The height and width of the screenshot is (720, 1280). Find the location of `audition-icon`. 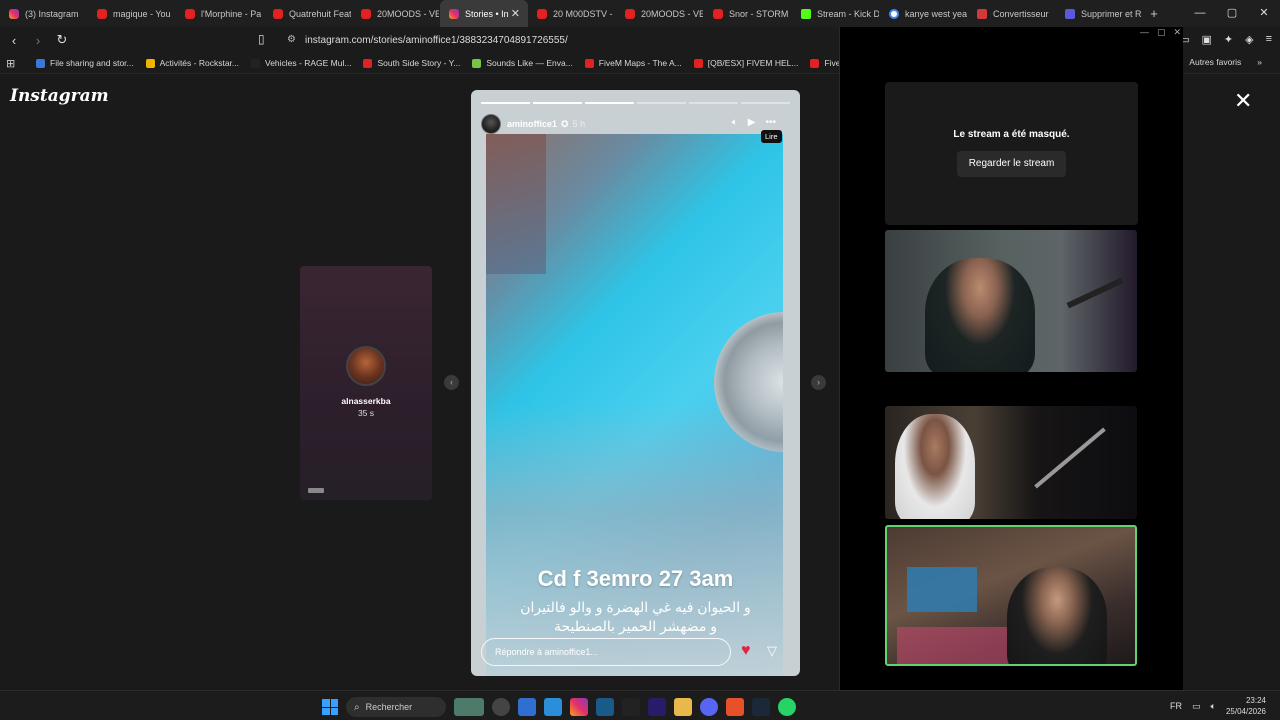

audition-icon is located at coordinates (657, 707).